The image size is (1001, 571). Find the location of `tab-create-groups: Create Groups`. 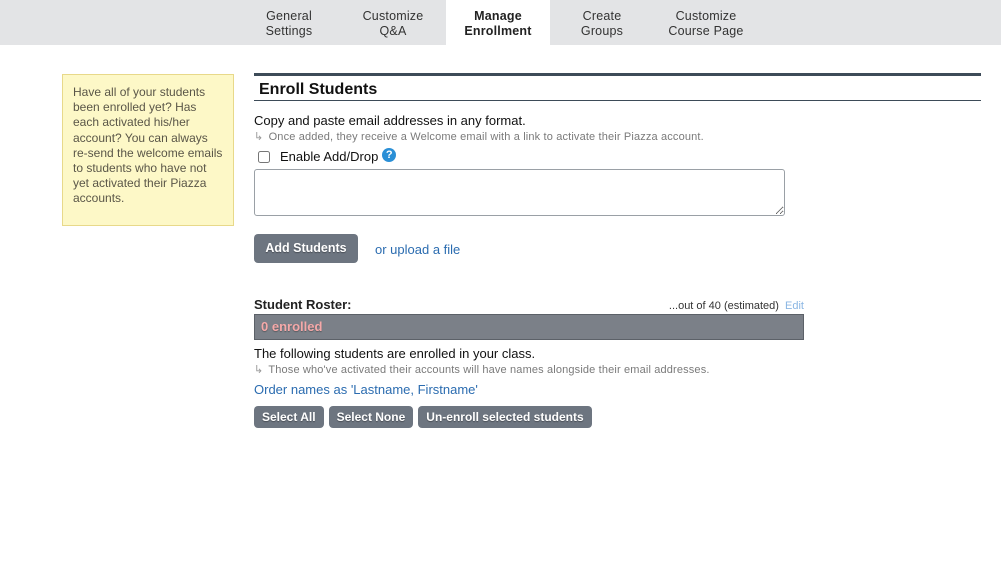

tab-create-groups: Create Groups is located at coordinates (602, 22).